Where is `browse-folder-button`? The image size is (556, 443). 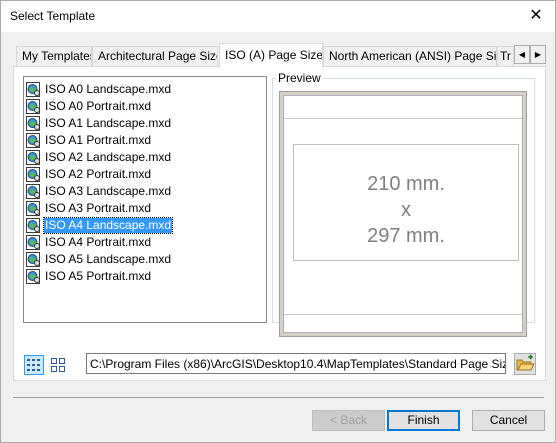 browse-folder-button is located at coordinates (525, 364).